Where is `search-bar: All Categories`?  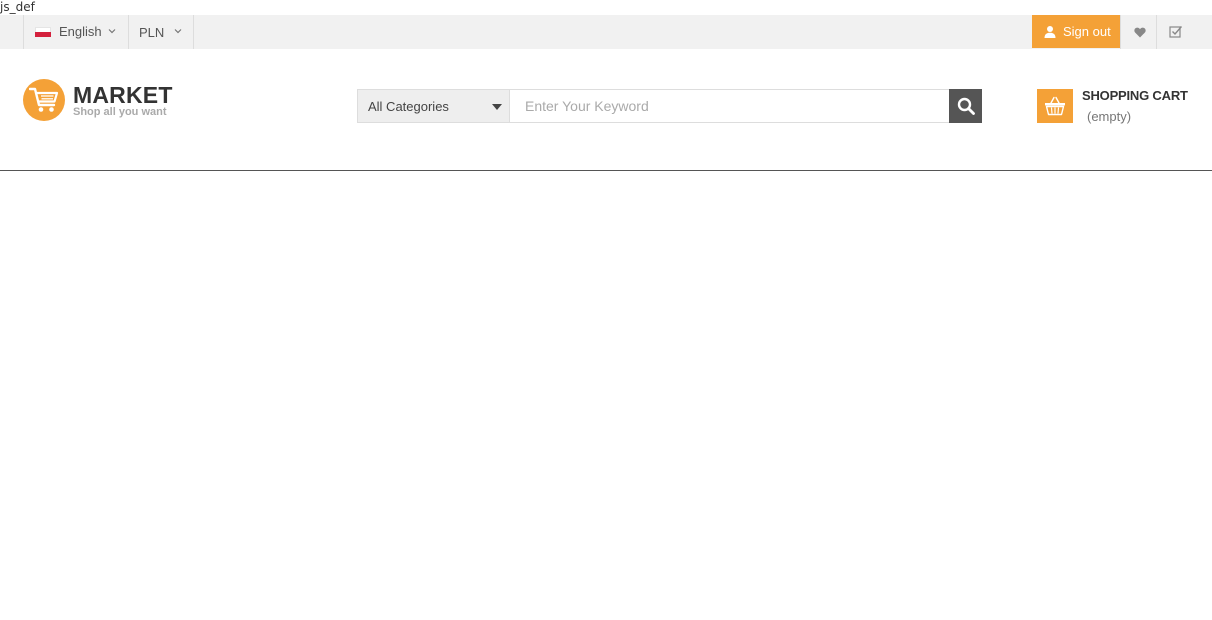
search-bar: All Categories is located at coordinates (669, 106).